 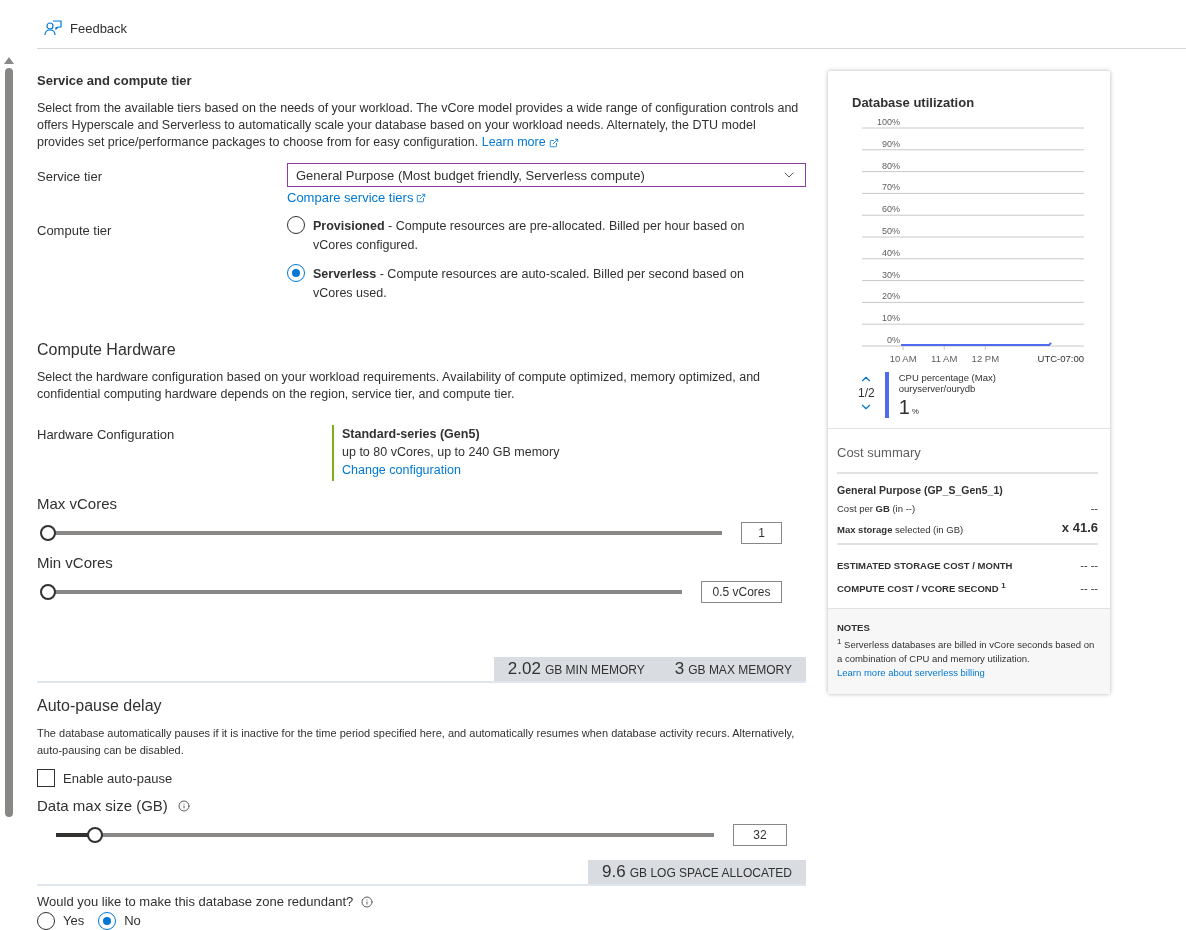 I want to click on axis-label: 50%, so click(x=891, y=231).